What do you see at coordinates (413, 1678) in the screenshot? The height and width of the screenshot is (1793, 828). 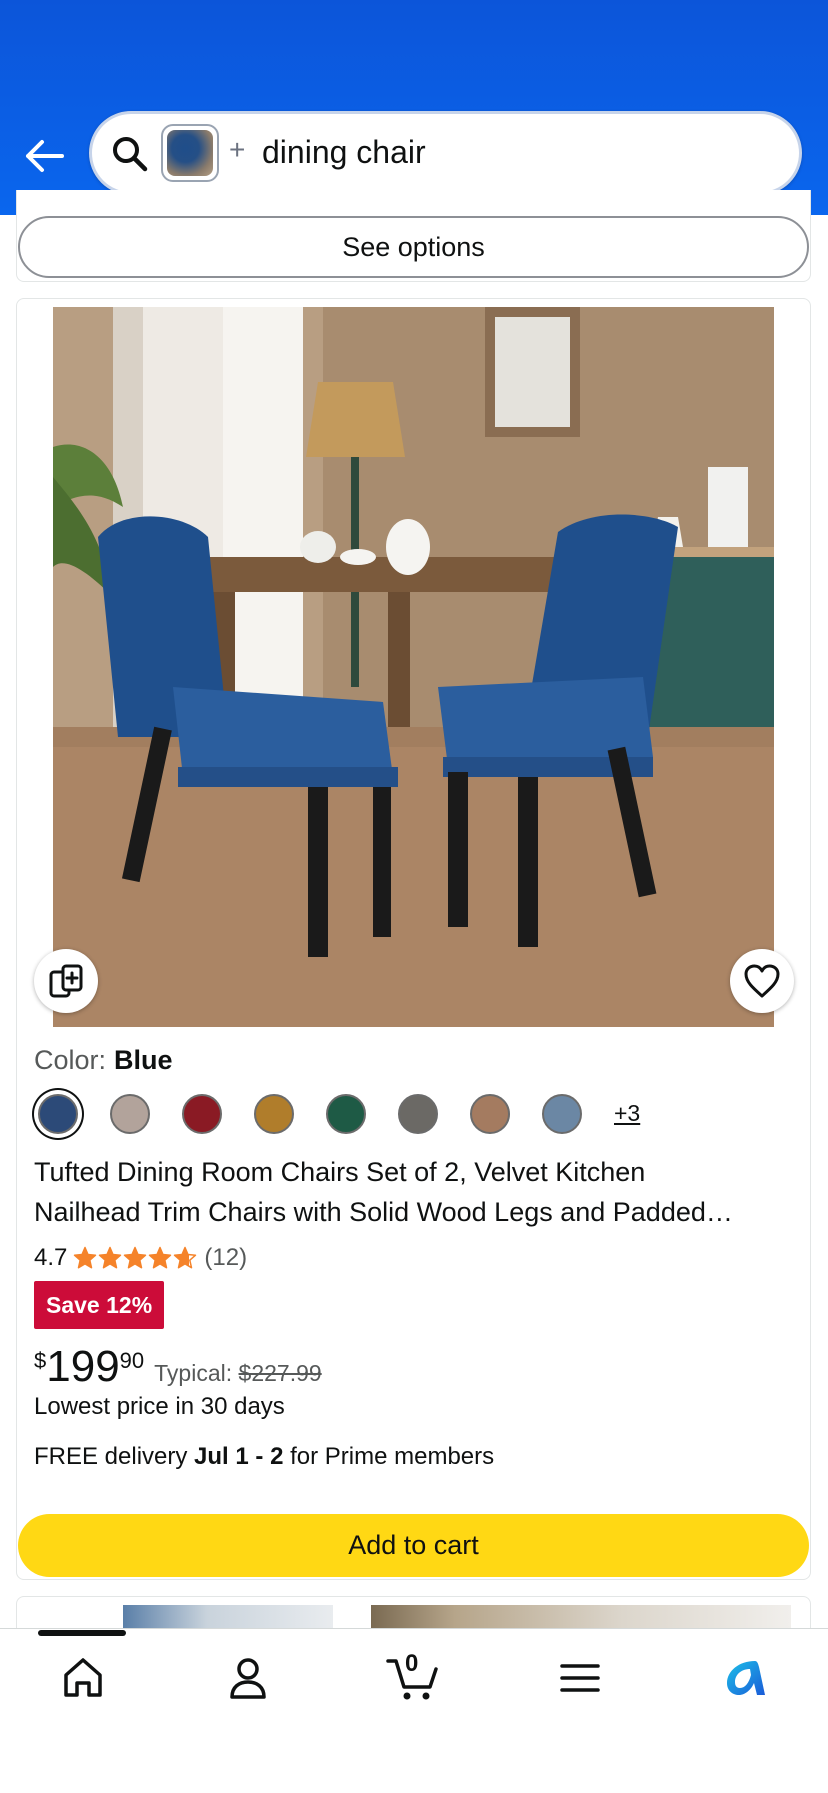 I see `cart-icon: 0` at bounding box center [413, 1678].